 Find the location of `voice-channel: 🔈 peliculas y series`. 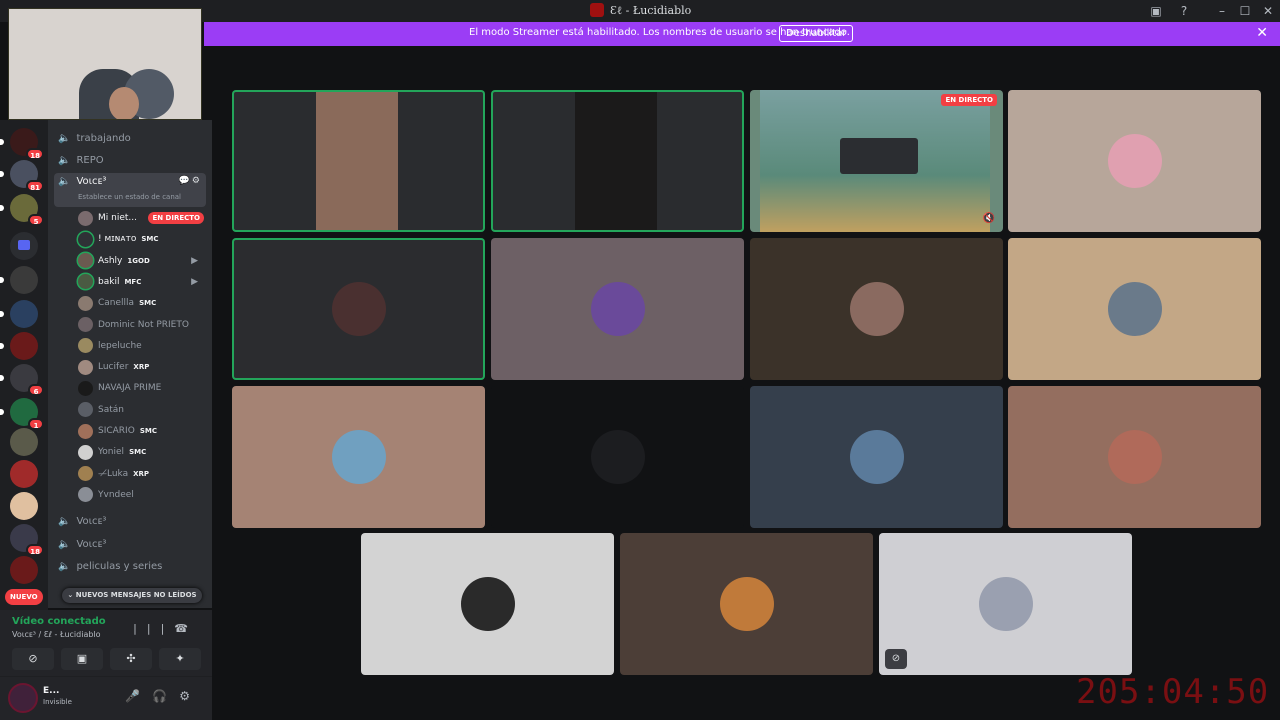

voice-channel: 🔈 peliculas y series is located at coordinates (110, 566).